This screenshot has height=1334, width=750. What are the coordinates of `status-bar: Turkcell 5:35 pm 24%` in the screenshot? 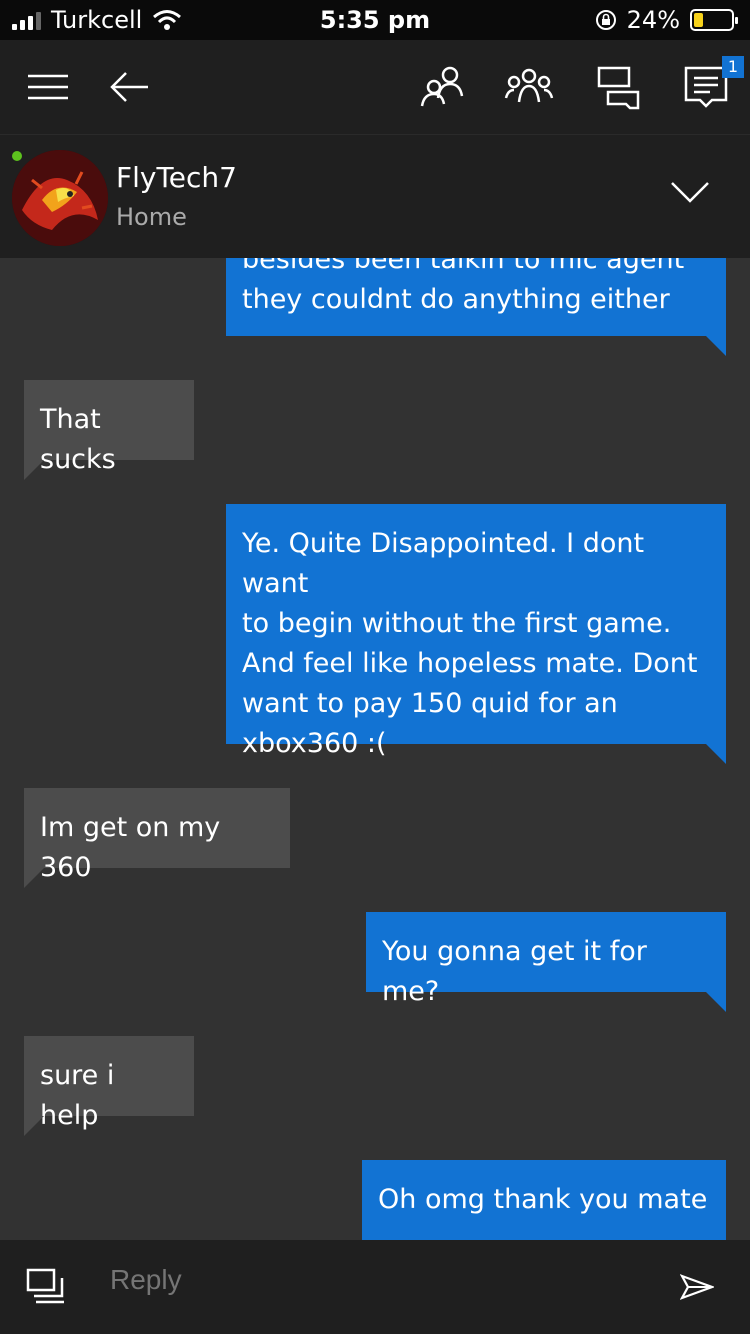 It's located at (375, 20).